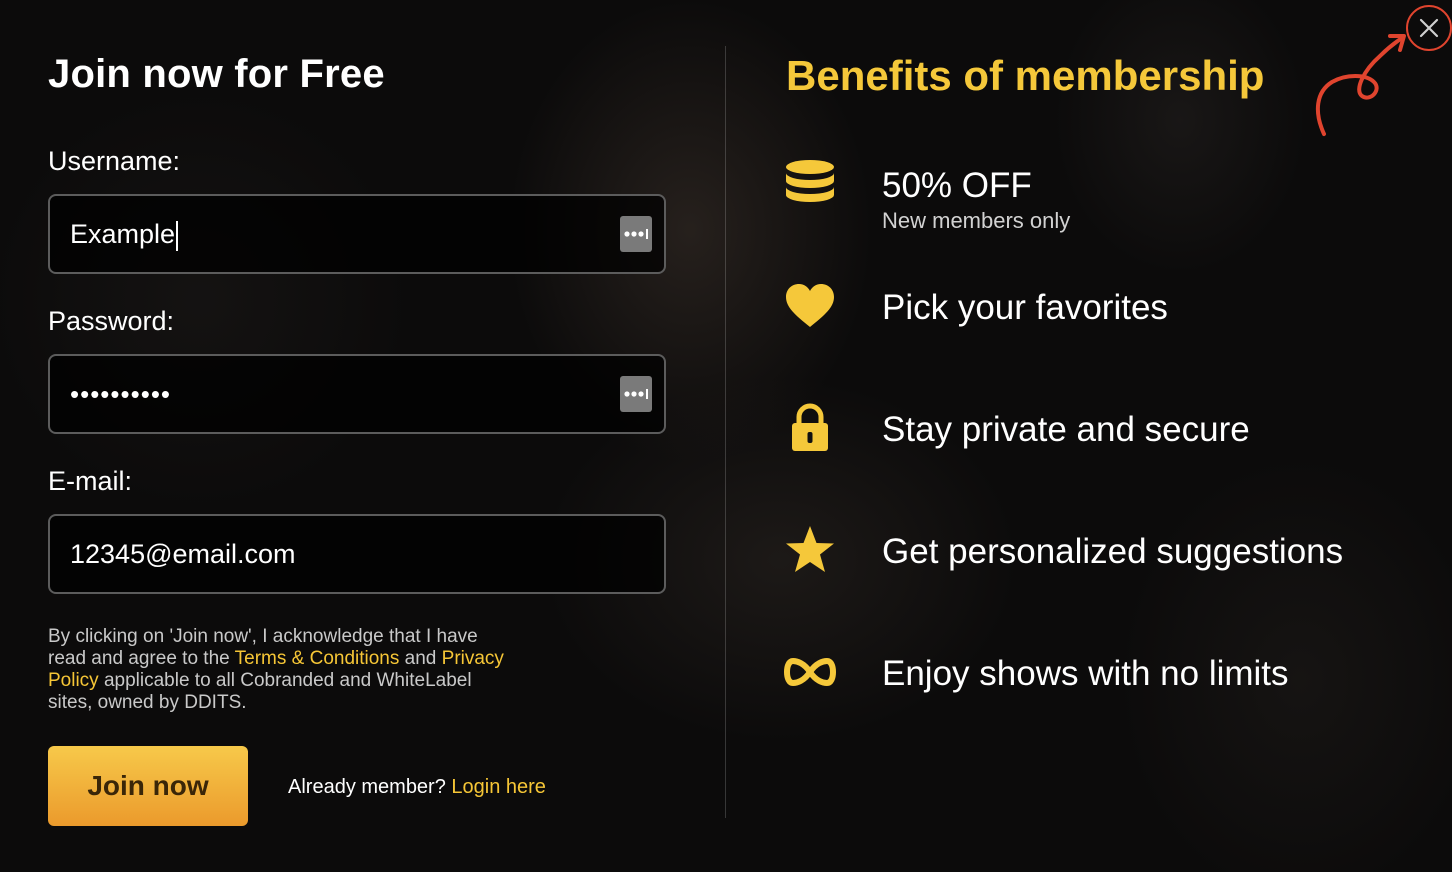 This screenshot has width=1452, height=872. What do you see at coordinates (1025, 307) in the screenshot?
I see `benefit-text: Pick your favorites` at bounding box center [1025, 307].